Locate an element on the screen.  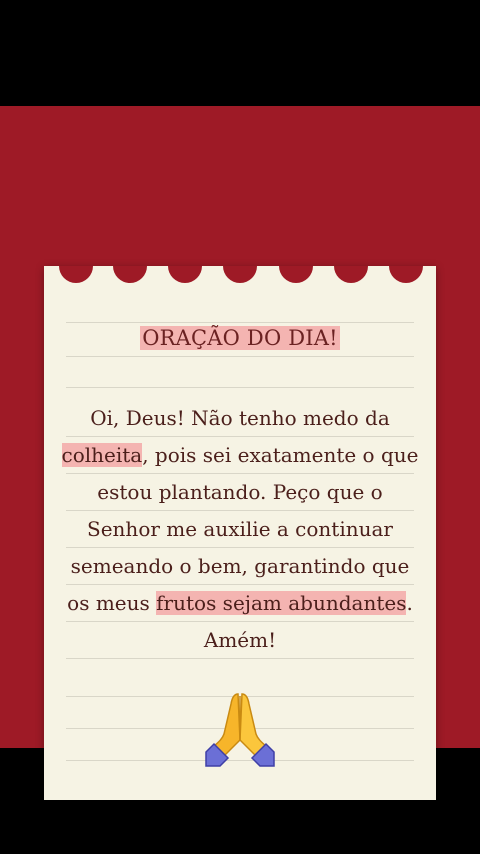
prayer-title: ORAÇÃO DO DIA! is located at coordinates (240, 338).